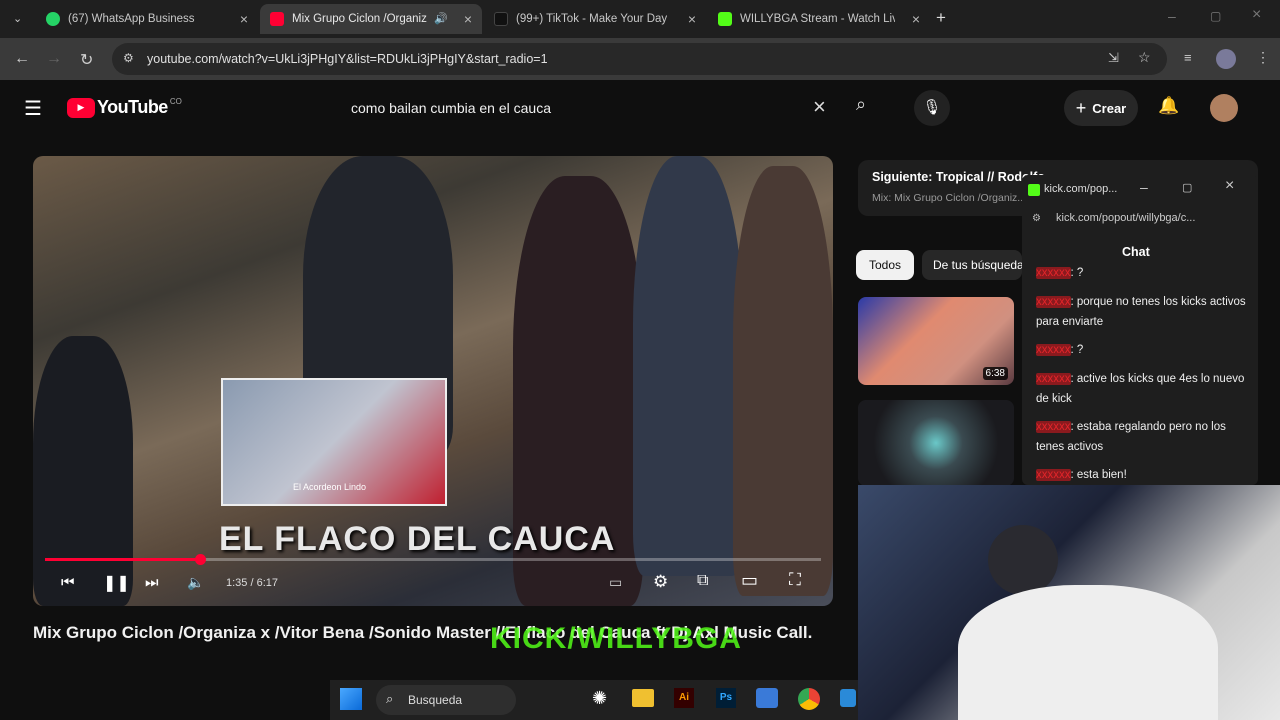 Image resolution: width=1280 pixels, height=720 pixels. I want to click on tab-kick: WILLYBGA Stream - Watch Live ×, so click(819, 19).